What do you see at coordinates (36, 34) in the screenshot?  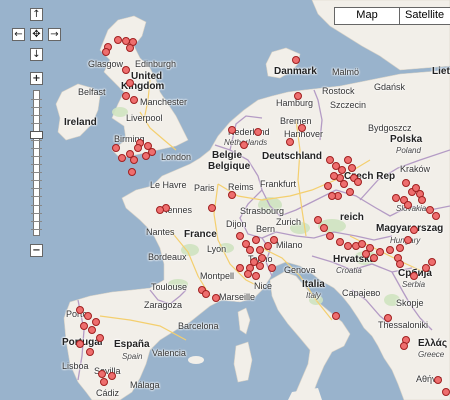 I see `pan-center-button: ✥` at bounding box center [36, 34].